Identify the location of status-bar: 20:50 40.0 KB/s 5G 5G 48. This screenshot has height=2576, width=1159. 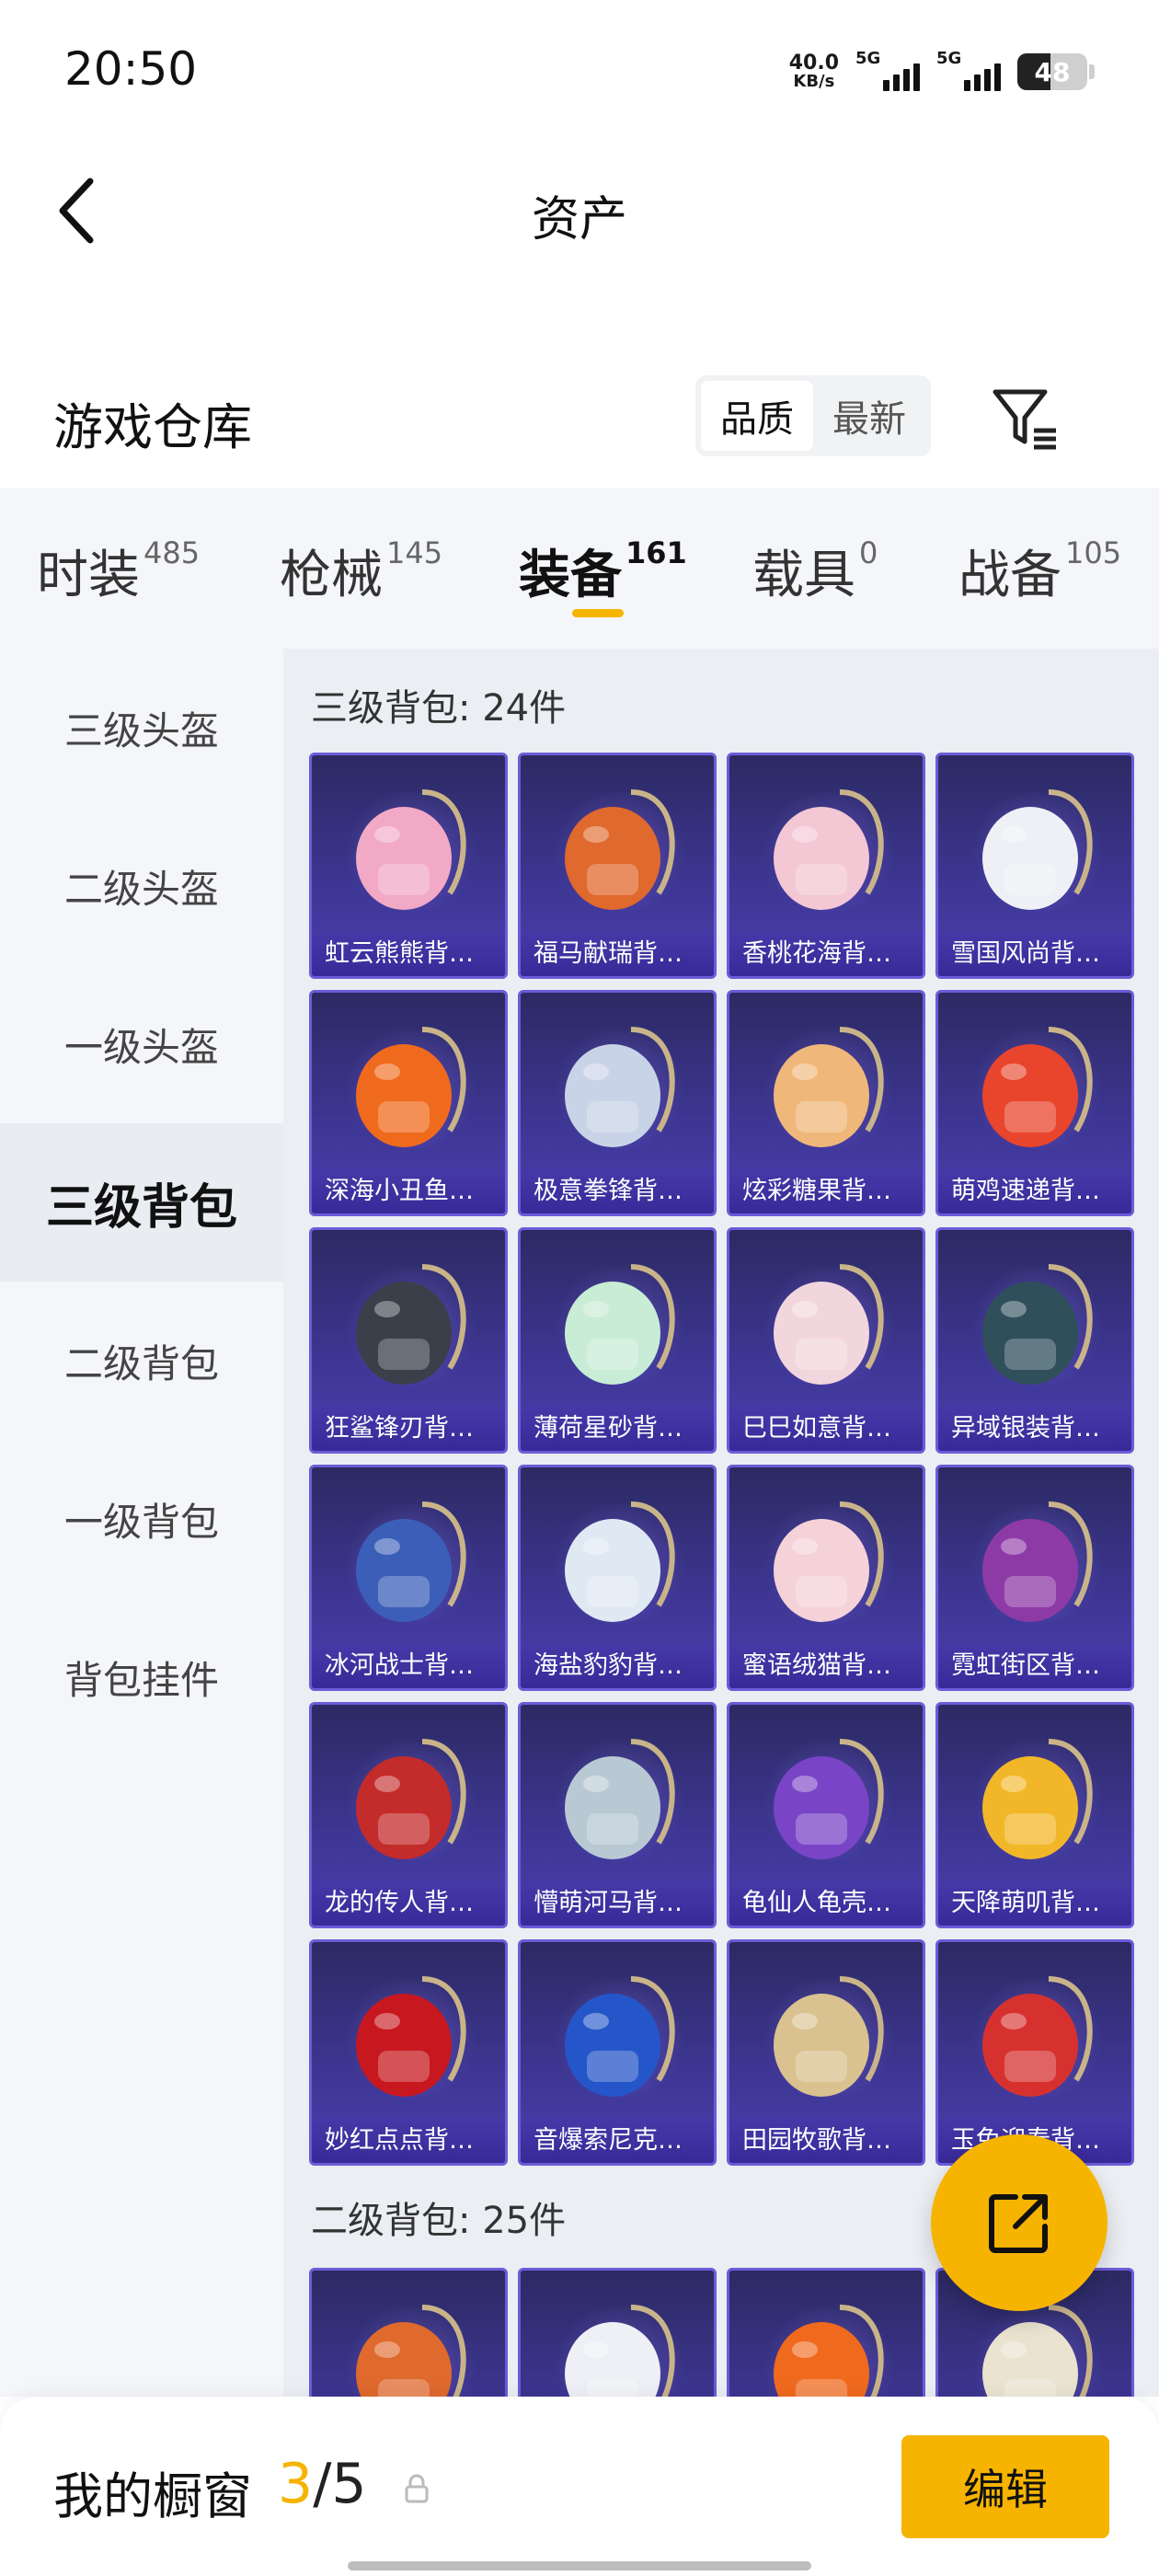
(579, 69).